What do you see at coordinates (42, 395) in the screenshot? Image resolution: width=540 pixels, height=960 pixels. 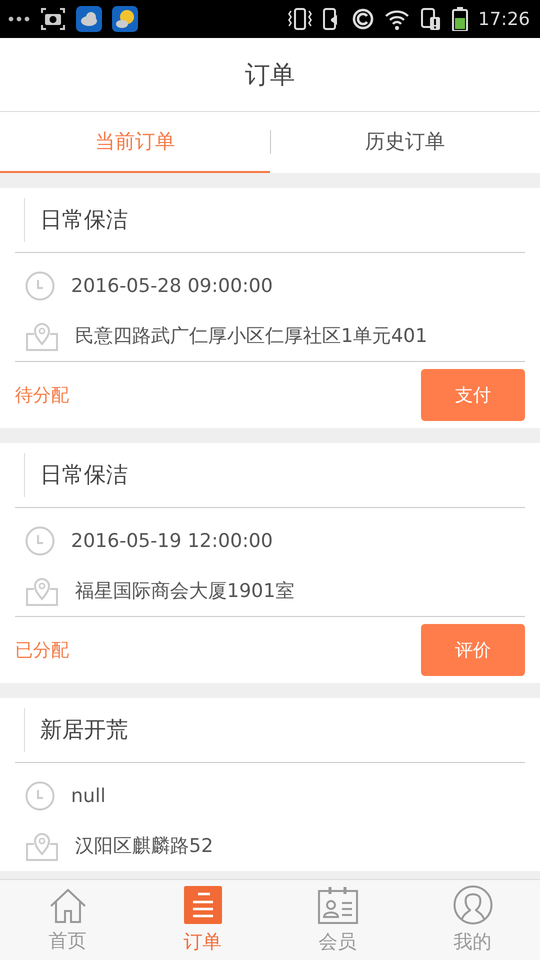 I see `order-status: 待分配` at bounding box center [42, 395].